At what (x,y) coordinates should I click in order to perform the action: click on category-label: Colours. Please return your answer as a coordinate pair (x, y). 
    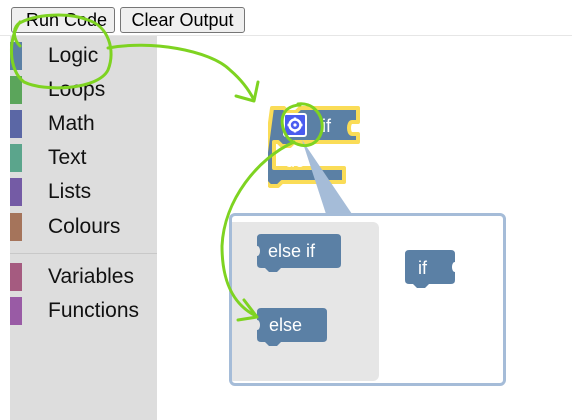
    Looking at the image, I should click on (84, 226).